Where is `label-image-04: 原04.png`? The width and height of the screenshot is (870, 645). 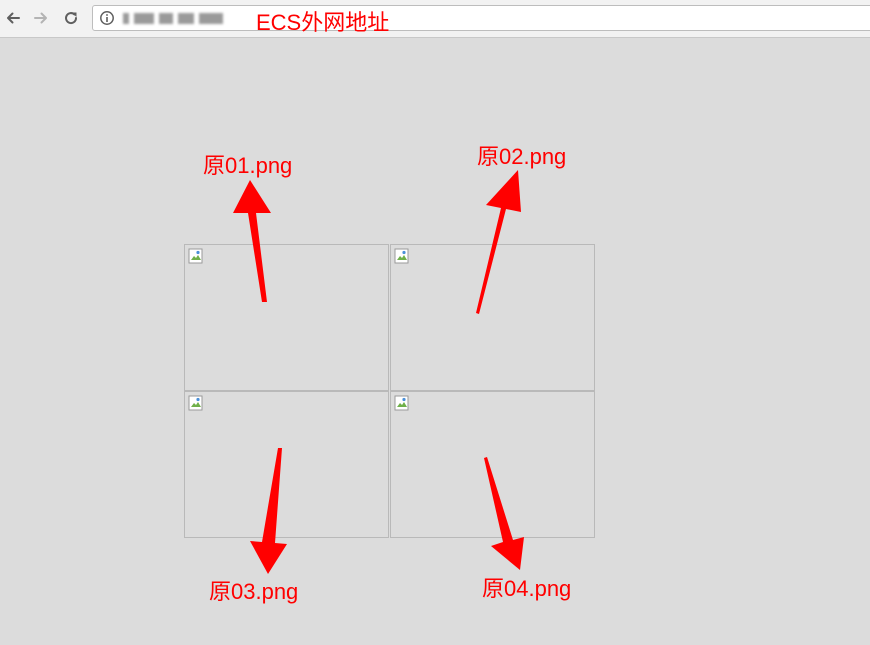 label-image-04: 原04.png is located at coordinates (527, 588).